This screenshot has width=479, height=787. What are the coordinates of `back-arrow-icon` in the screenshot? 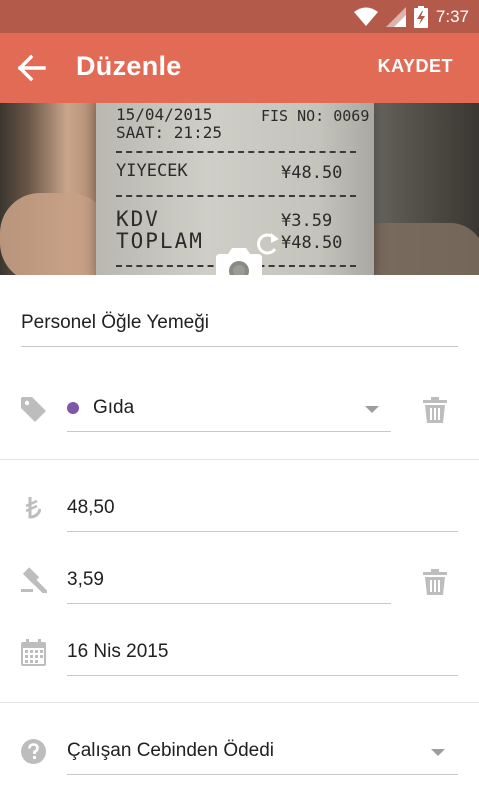 It's located at (32, 68).